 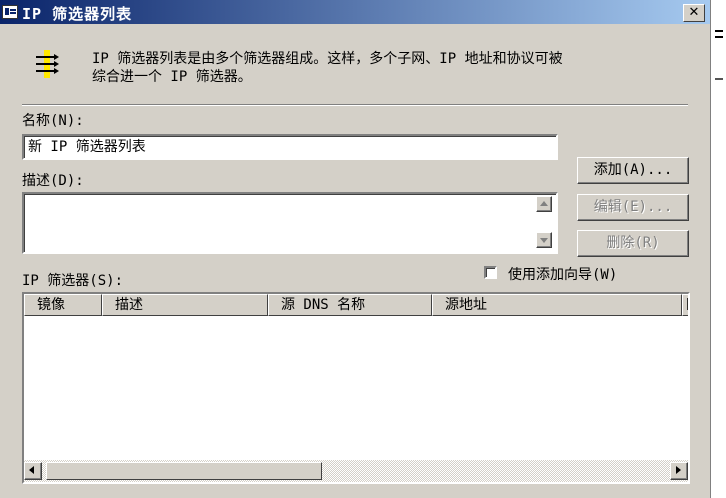 I want to click on ip-filters-label: IP 筛选器(S):, so click(x=73, y=281).